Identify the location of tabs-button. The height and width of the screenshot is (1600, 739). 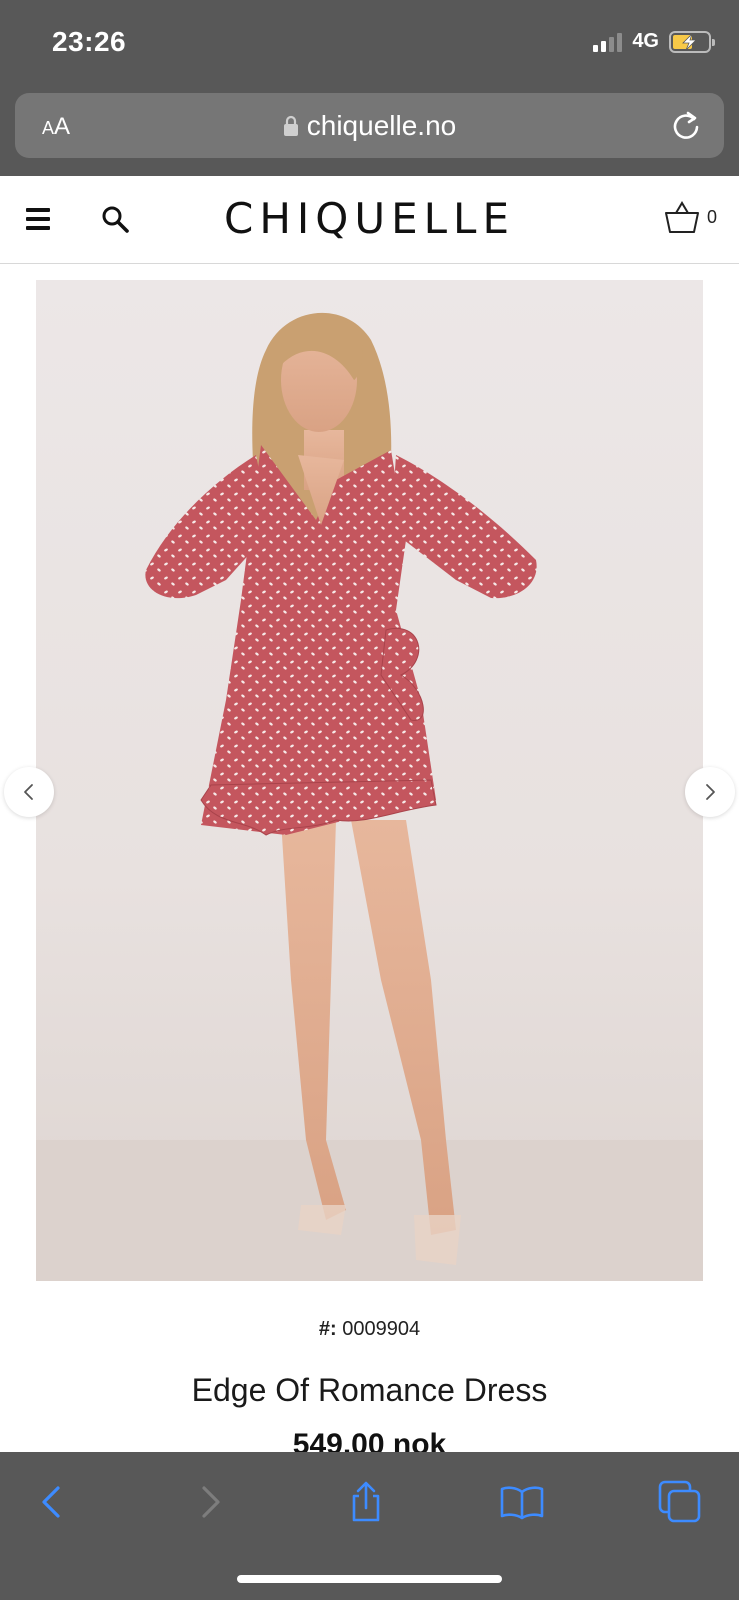
(680, 1502).